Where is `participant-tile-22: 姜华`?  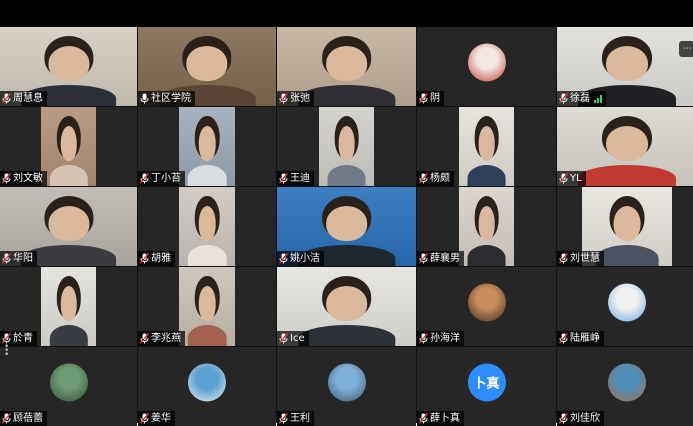 participant-tile-22: 姜华 is located at coordinates (207, 386).